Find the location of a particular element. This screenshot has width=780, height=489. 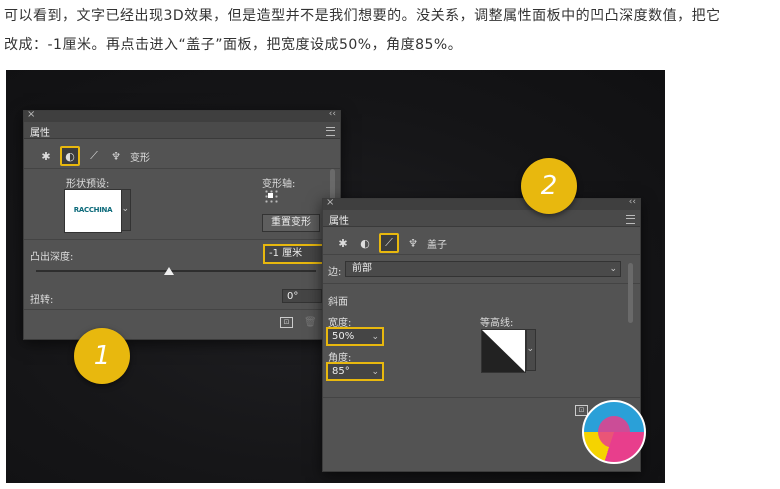

bevel-angle-value: 85° is located at coordinates (341, 371).